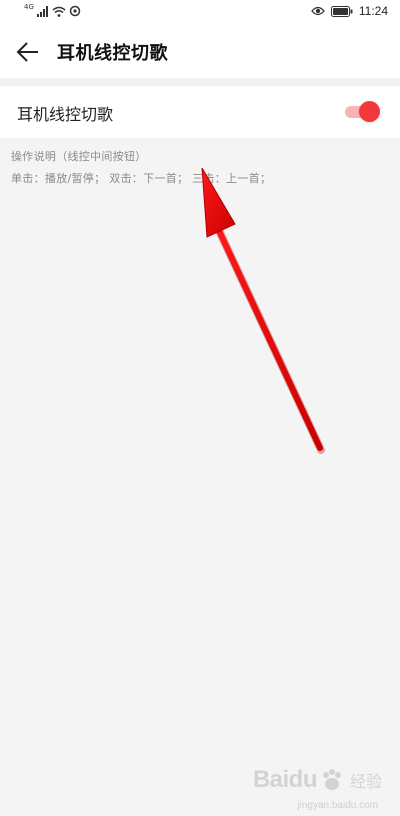 This screenshot has height=816, width=400. I want to click on page-title: 耳机线控切歌, so click(112, 53).